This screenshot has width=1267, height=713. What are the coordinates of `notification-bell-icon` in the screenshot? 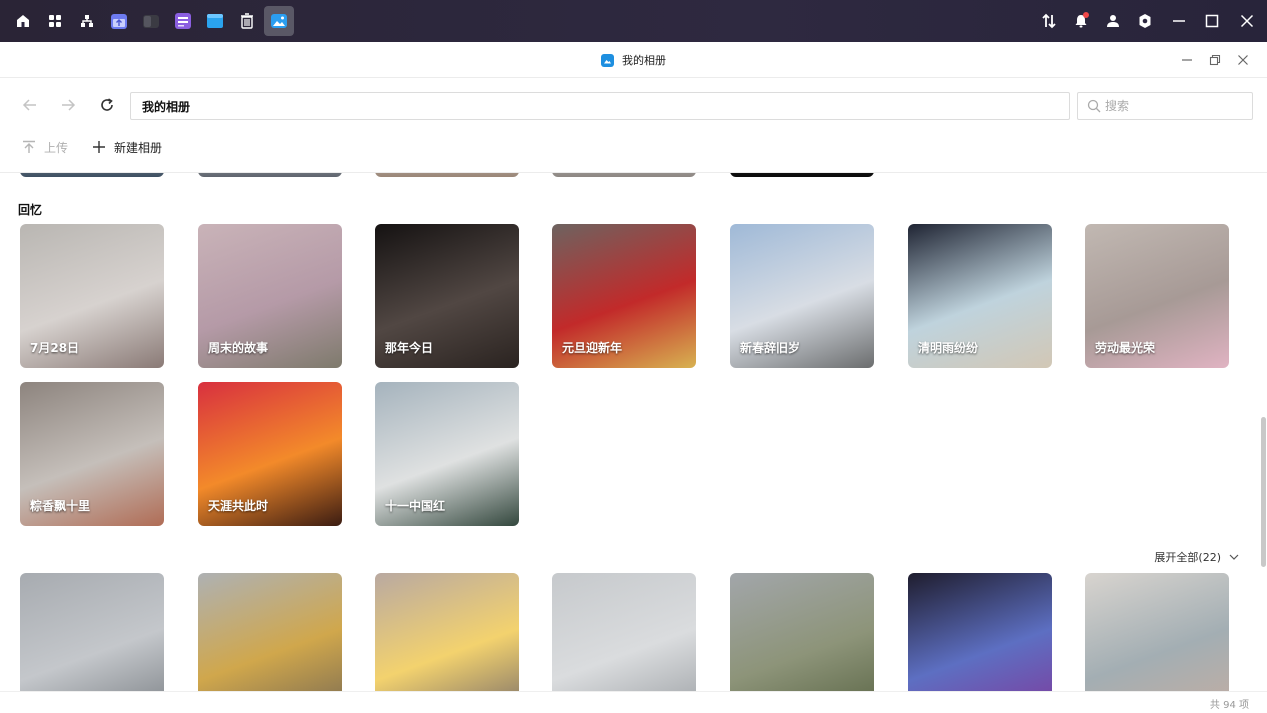 It's located at (1081, 21).